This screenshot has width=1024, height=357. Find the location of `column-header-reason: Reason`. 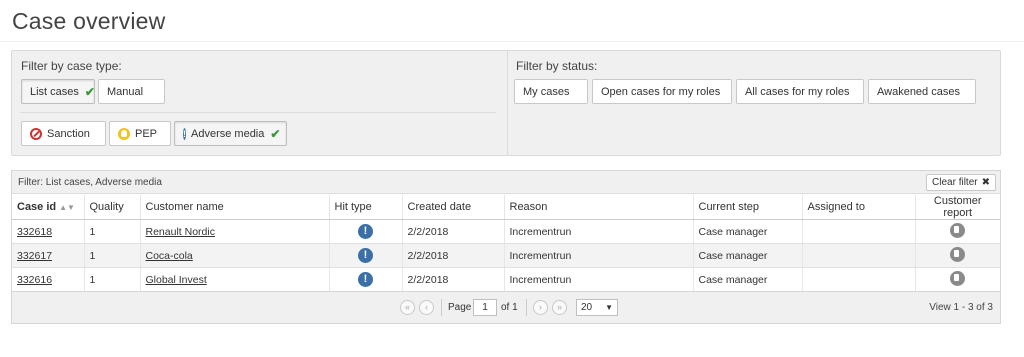

column-header-reason: Reason is located at coordinates (598, 207).